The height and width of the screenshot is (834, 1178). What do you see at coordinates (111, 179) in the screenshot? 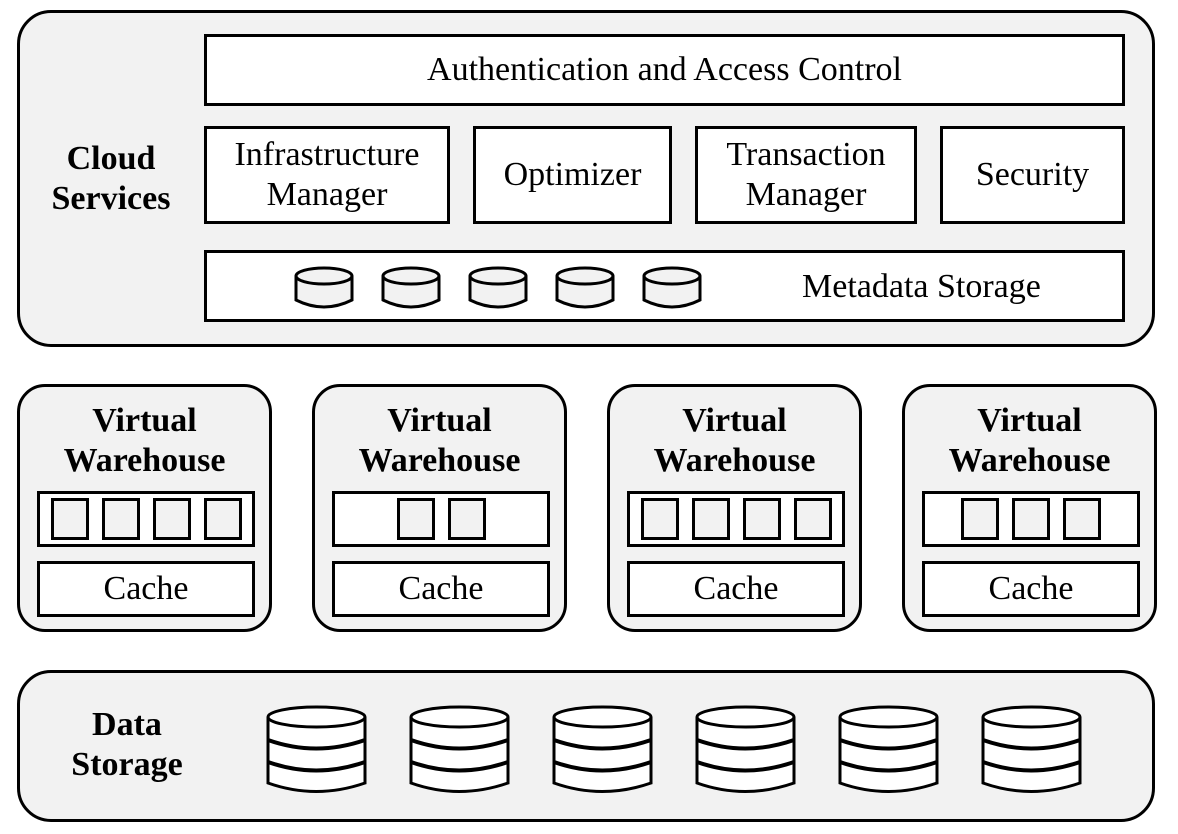
I see `cloud-services-title: Cloud Services` at bounding box center [111, 179].